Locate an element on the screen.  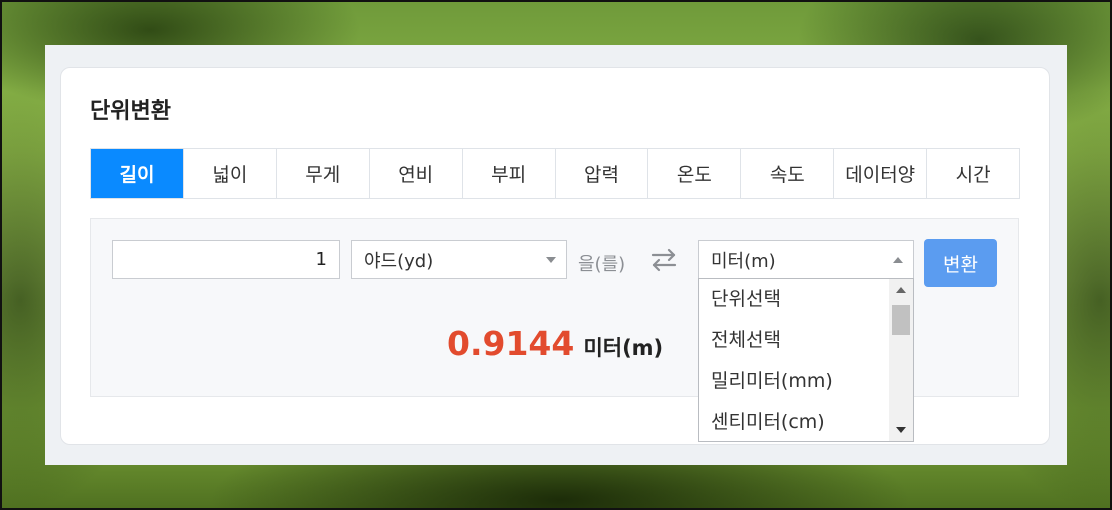
unit-category-tabs: 길이 넓이 무게 연비 부피 압력 온도 속도 데이터양 시간 is located at coordinates (555, 173).